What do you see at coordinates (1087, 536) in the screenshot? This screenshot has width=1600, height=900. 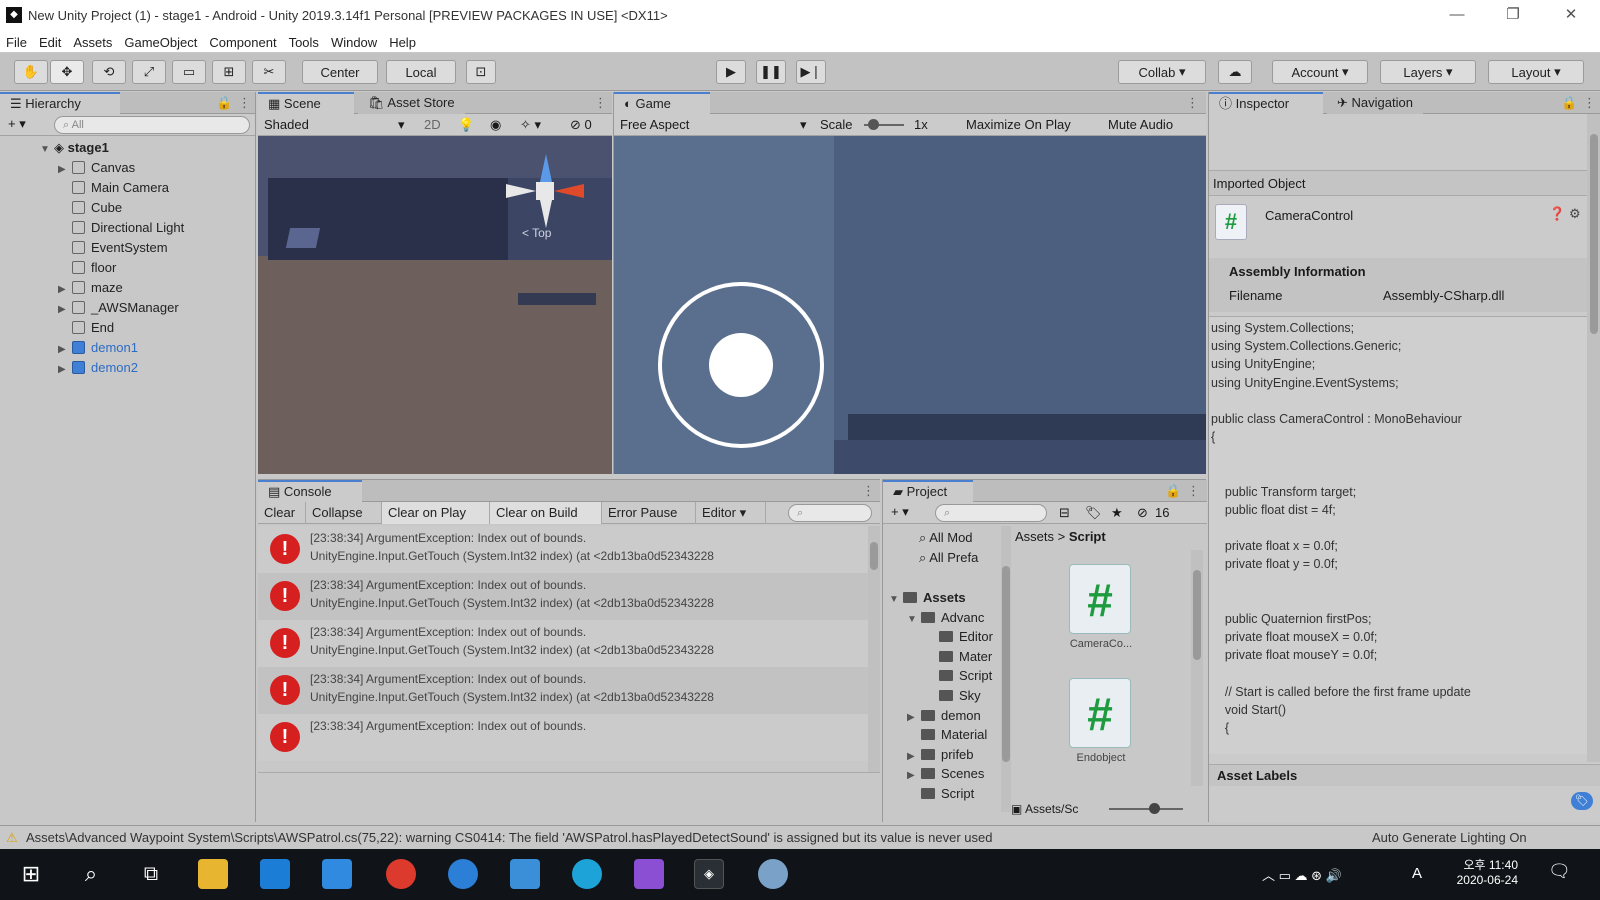 I see `breadcrumb-script: Script` at bounding box center [1087, 536].